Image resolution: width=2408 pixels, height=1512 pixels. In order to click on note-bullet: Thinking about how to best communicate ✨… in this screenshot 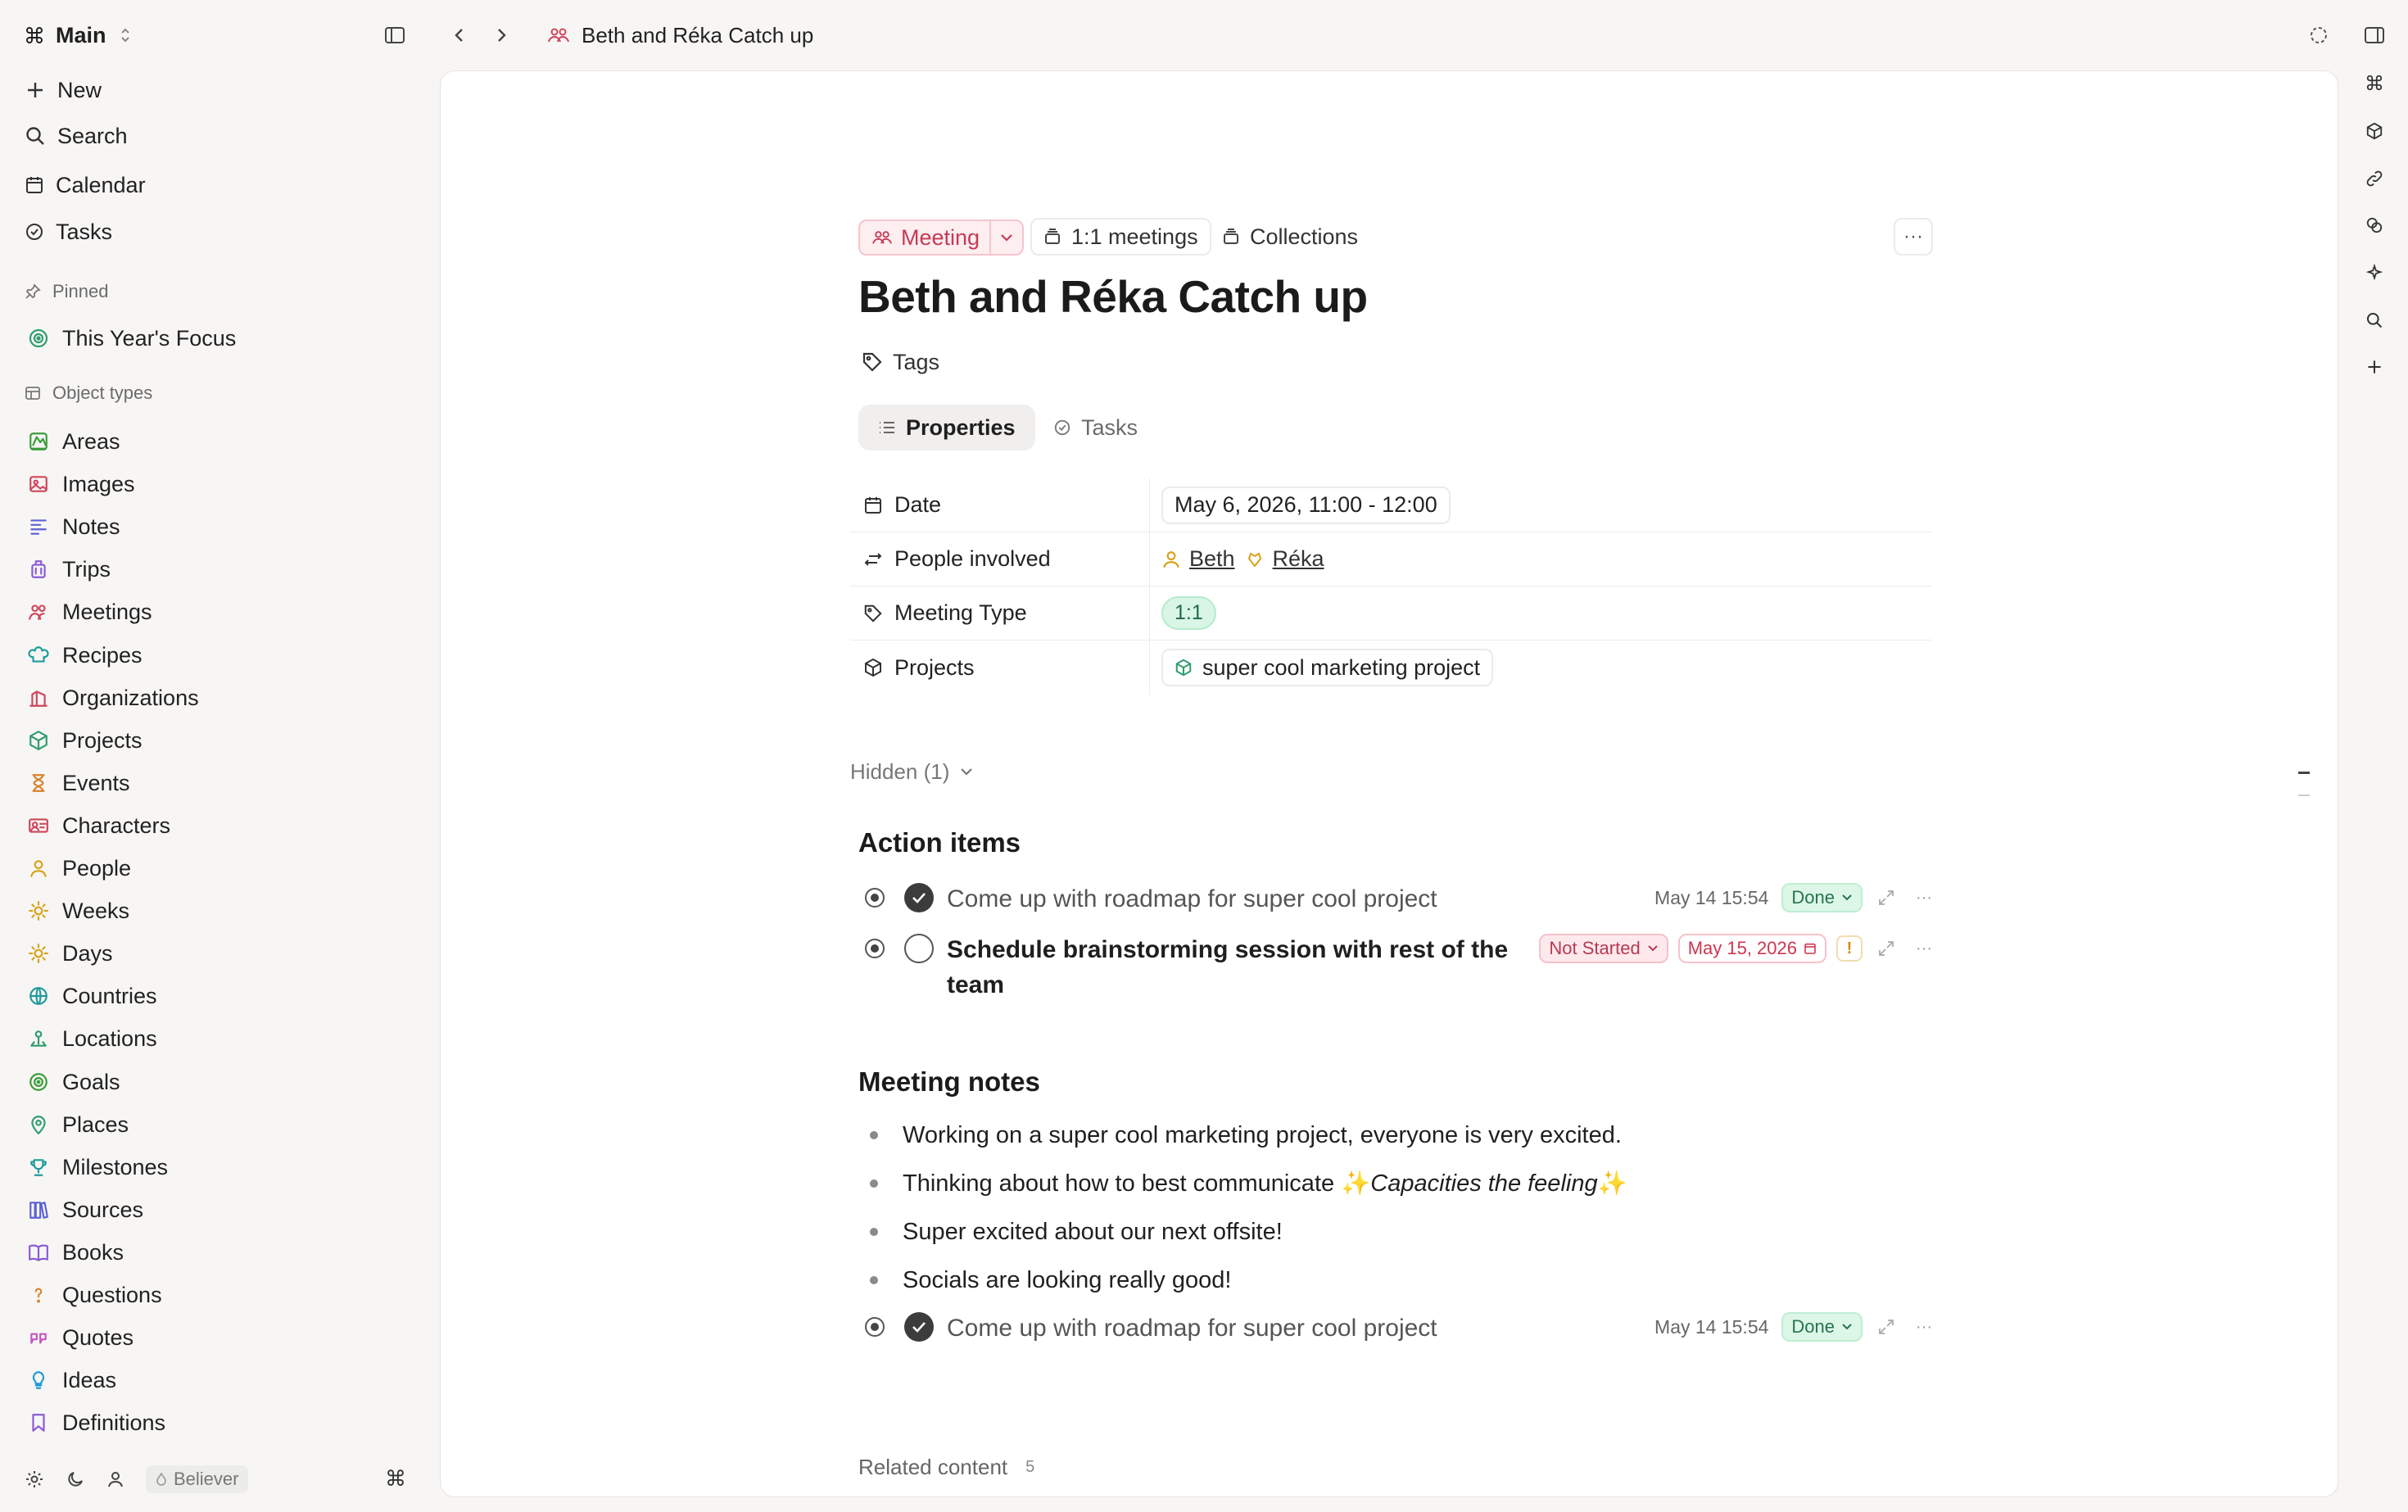, I will do `click(1248, 1184)`.